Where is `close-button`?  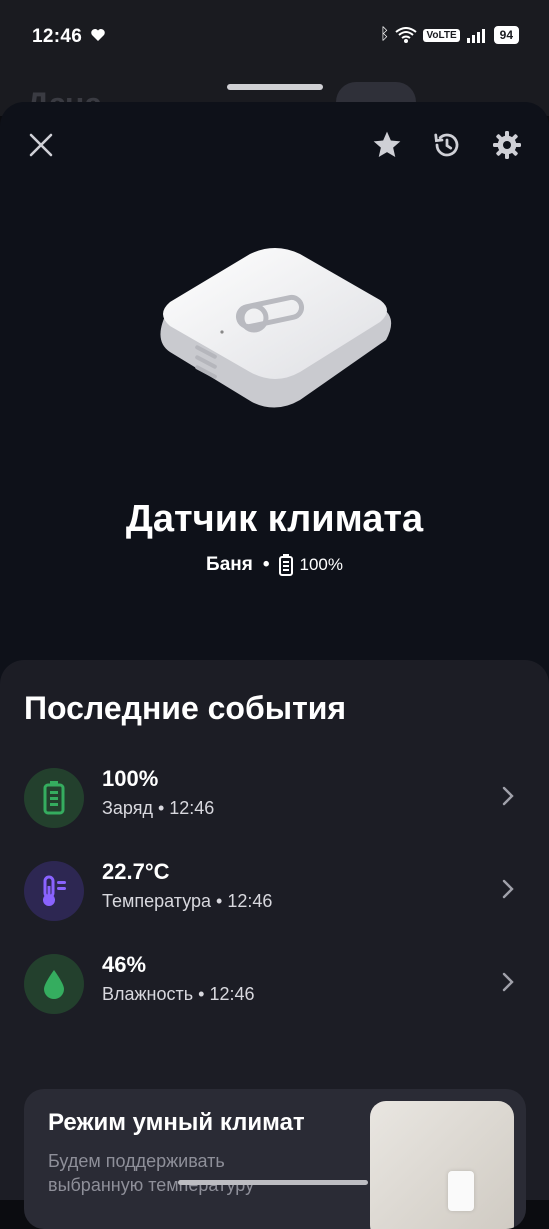 close-button is located at coordinates (41, 145).